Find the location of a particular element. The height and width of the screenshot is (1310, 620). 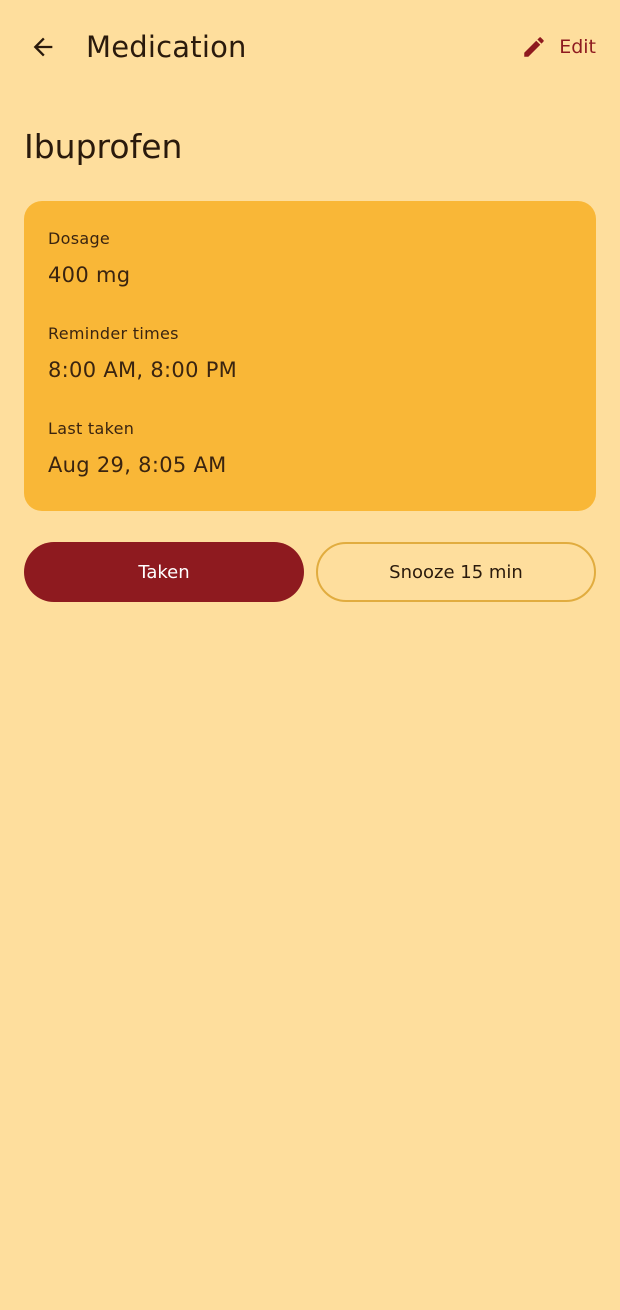

last-taken-label: Last taken is located at coordinates (91, 428).